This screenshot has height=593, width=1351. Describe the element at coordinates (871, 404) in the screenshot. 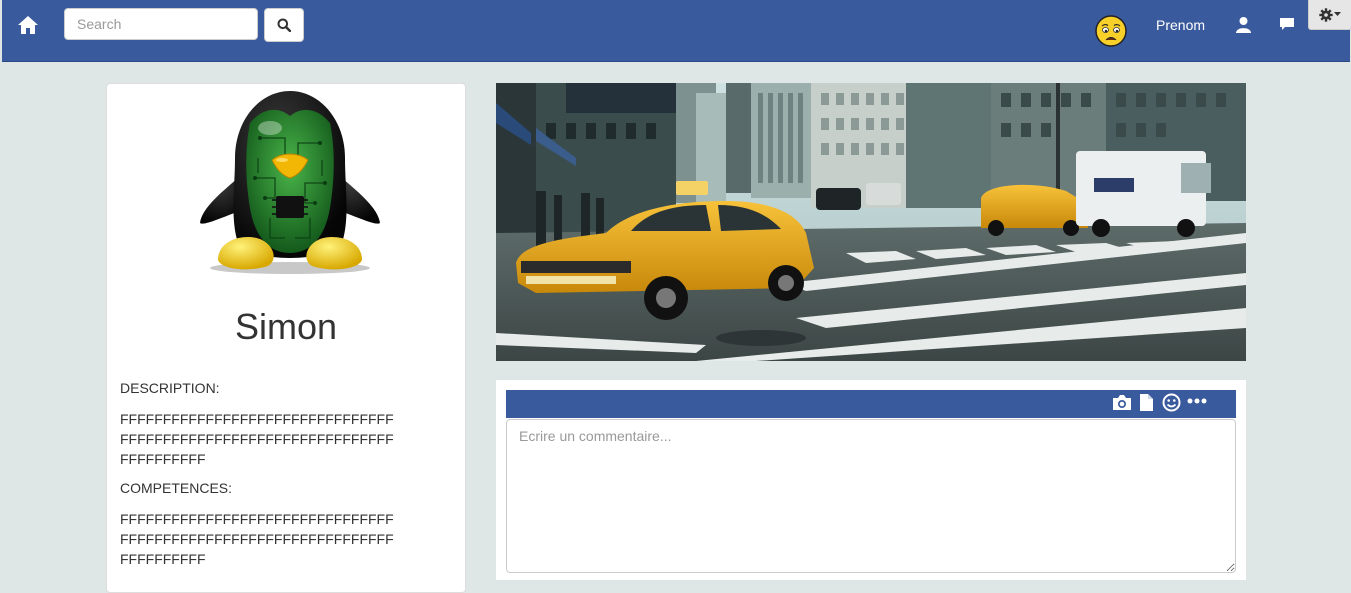

I see `composer-toolbar` at that location.